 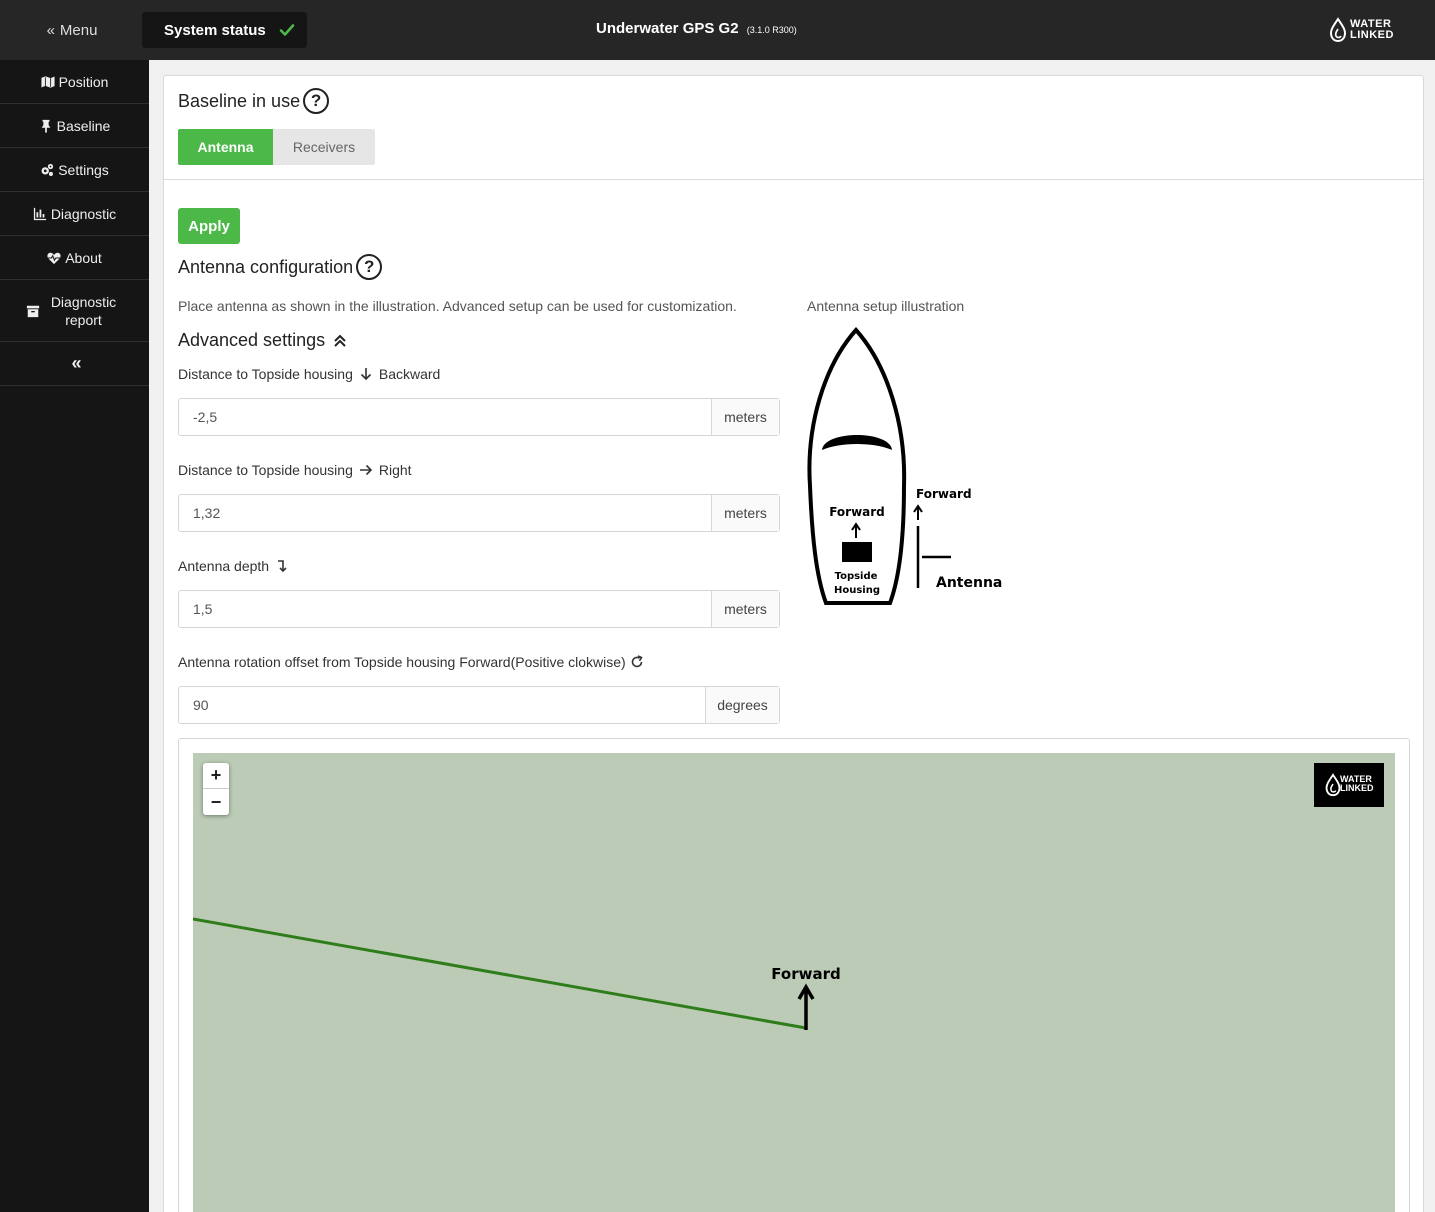 What do you see at coordinates (83, 213) in the screenshot?
I see `sidebar-item-label: Diagnostic` at bounding box center [83, 213].